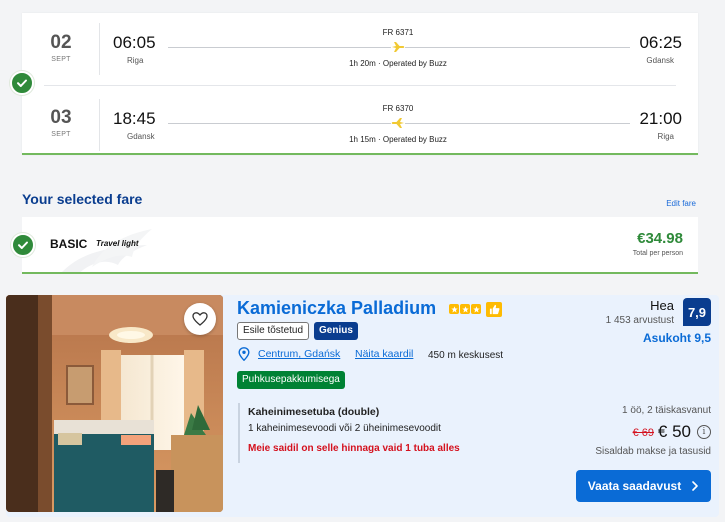  I want to click on deal-badge: Puhkusepakkumisega, so click(291, 380).